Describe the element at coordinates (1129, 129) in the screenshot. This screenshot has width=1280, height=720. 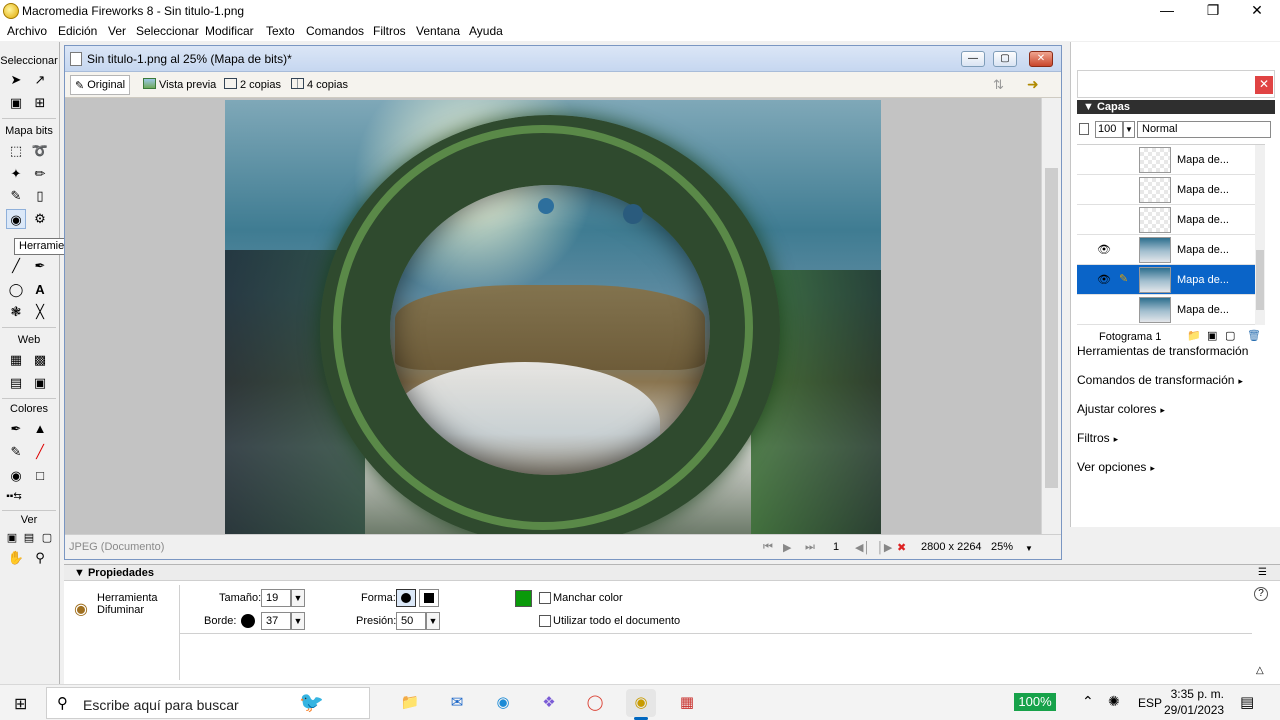
I see `opacity-dropdown-icon: ▼` at that location.